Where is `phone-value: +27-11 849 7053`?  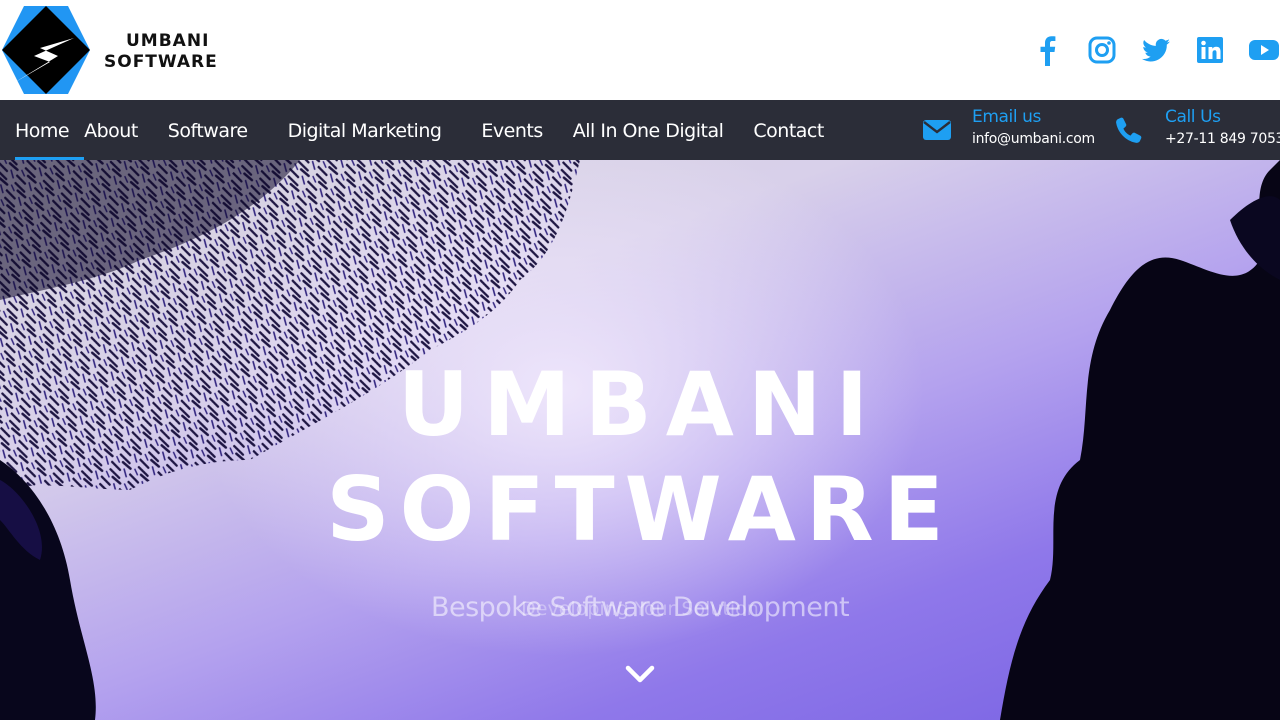 phone-value: +27-11 849 7053 is located at coordinates (1222, 139).